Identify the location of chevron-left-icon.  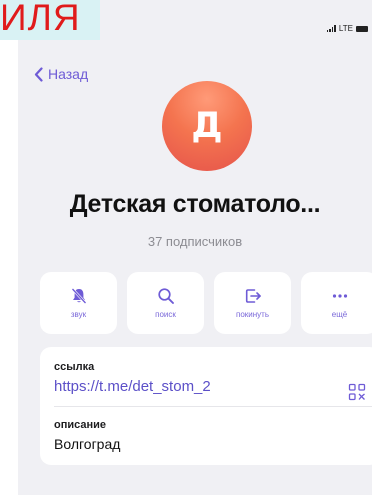
(38, 74).